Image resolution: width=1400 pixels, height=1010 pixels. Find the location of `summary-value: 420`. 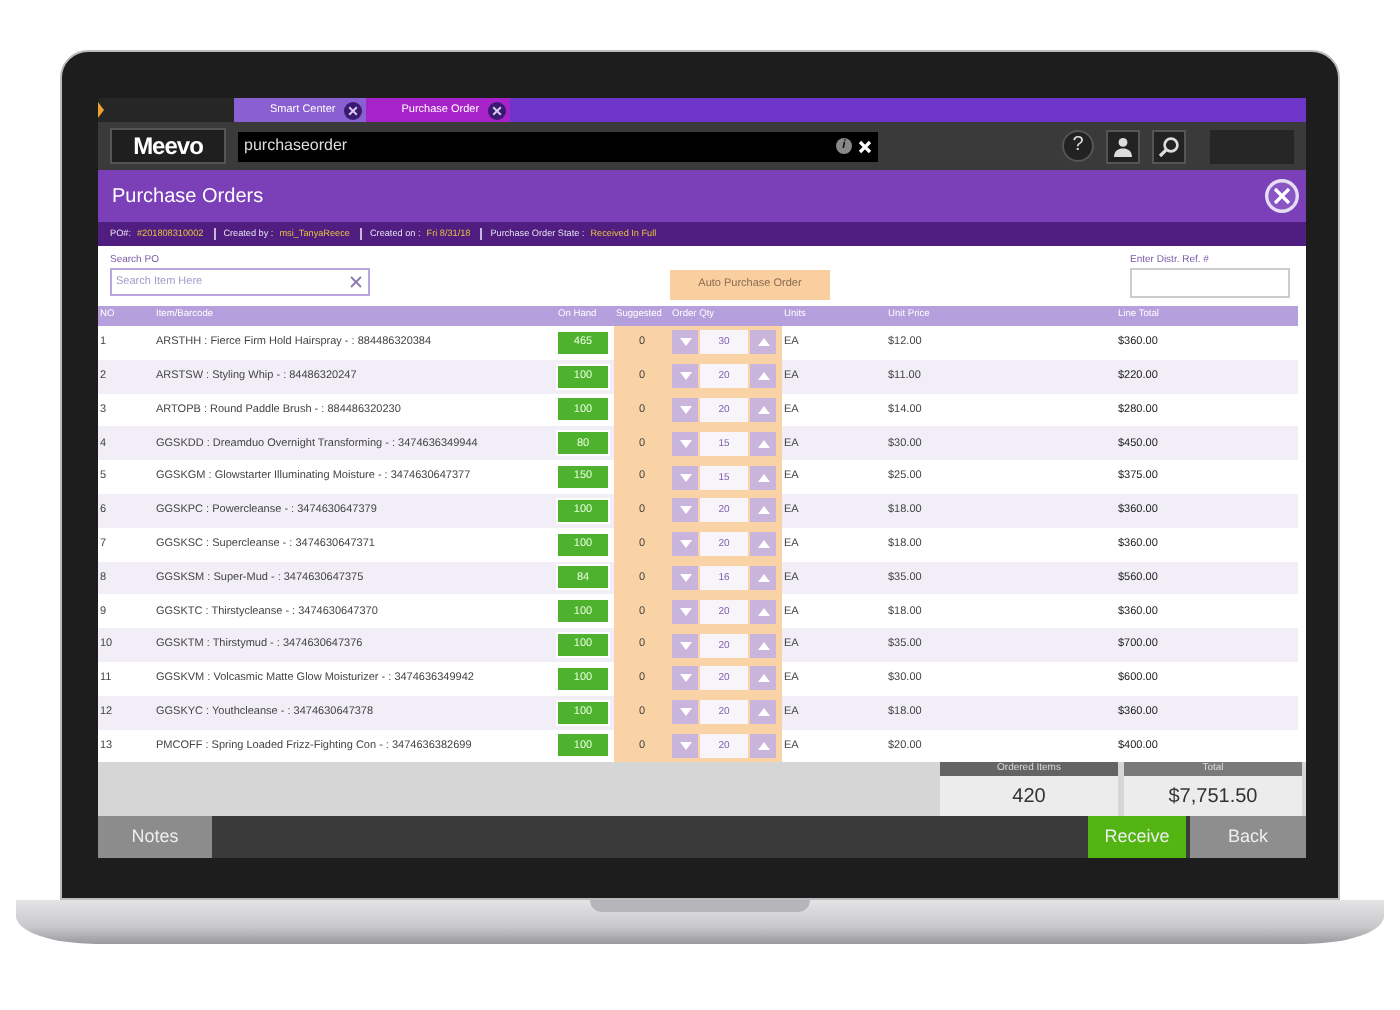

summary-value: 420 is located at coordinates (1029, 797).